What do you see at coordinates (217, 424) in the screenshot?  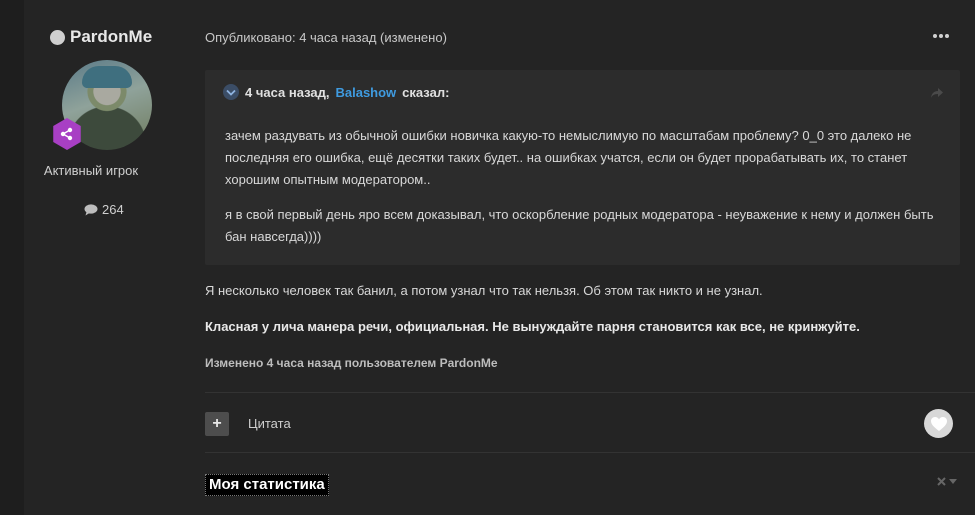 I see `multiquote-add-button: +` at bounding box center [217, 424].